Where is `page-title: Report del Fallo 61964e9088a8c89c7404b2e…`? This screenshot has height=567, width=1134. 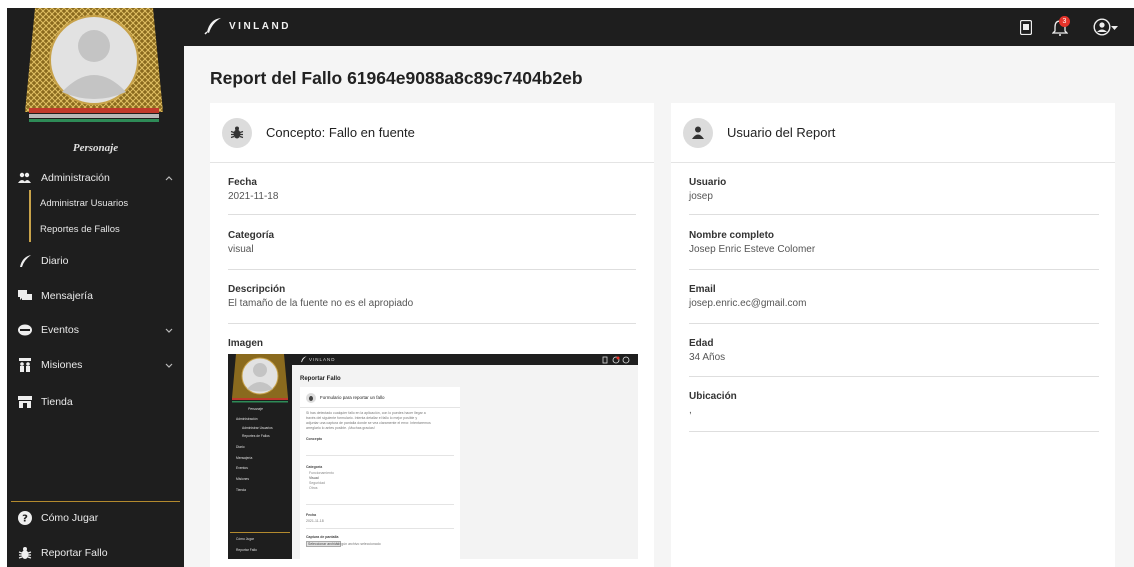 page-title: Report del Fallo 61964e9088a8c89c7404b2e… is located at coordinates (396, 78).